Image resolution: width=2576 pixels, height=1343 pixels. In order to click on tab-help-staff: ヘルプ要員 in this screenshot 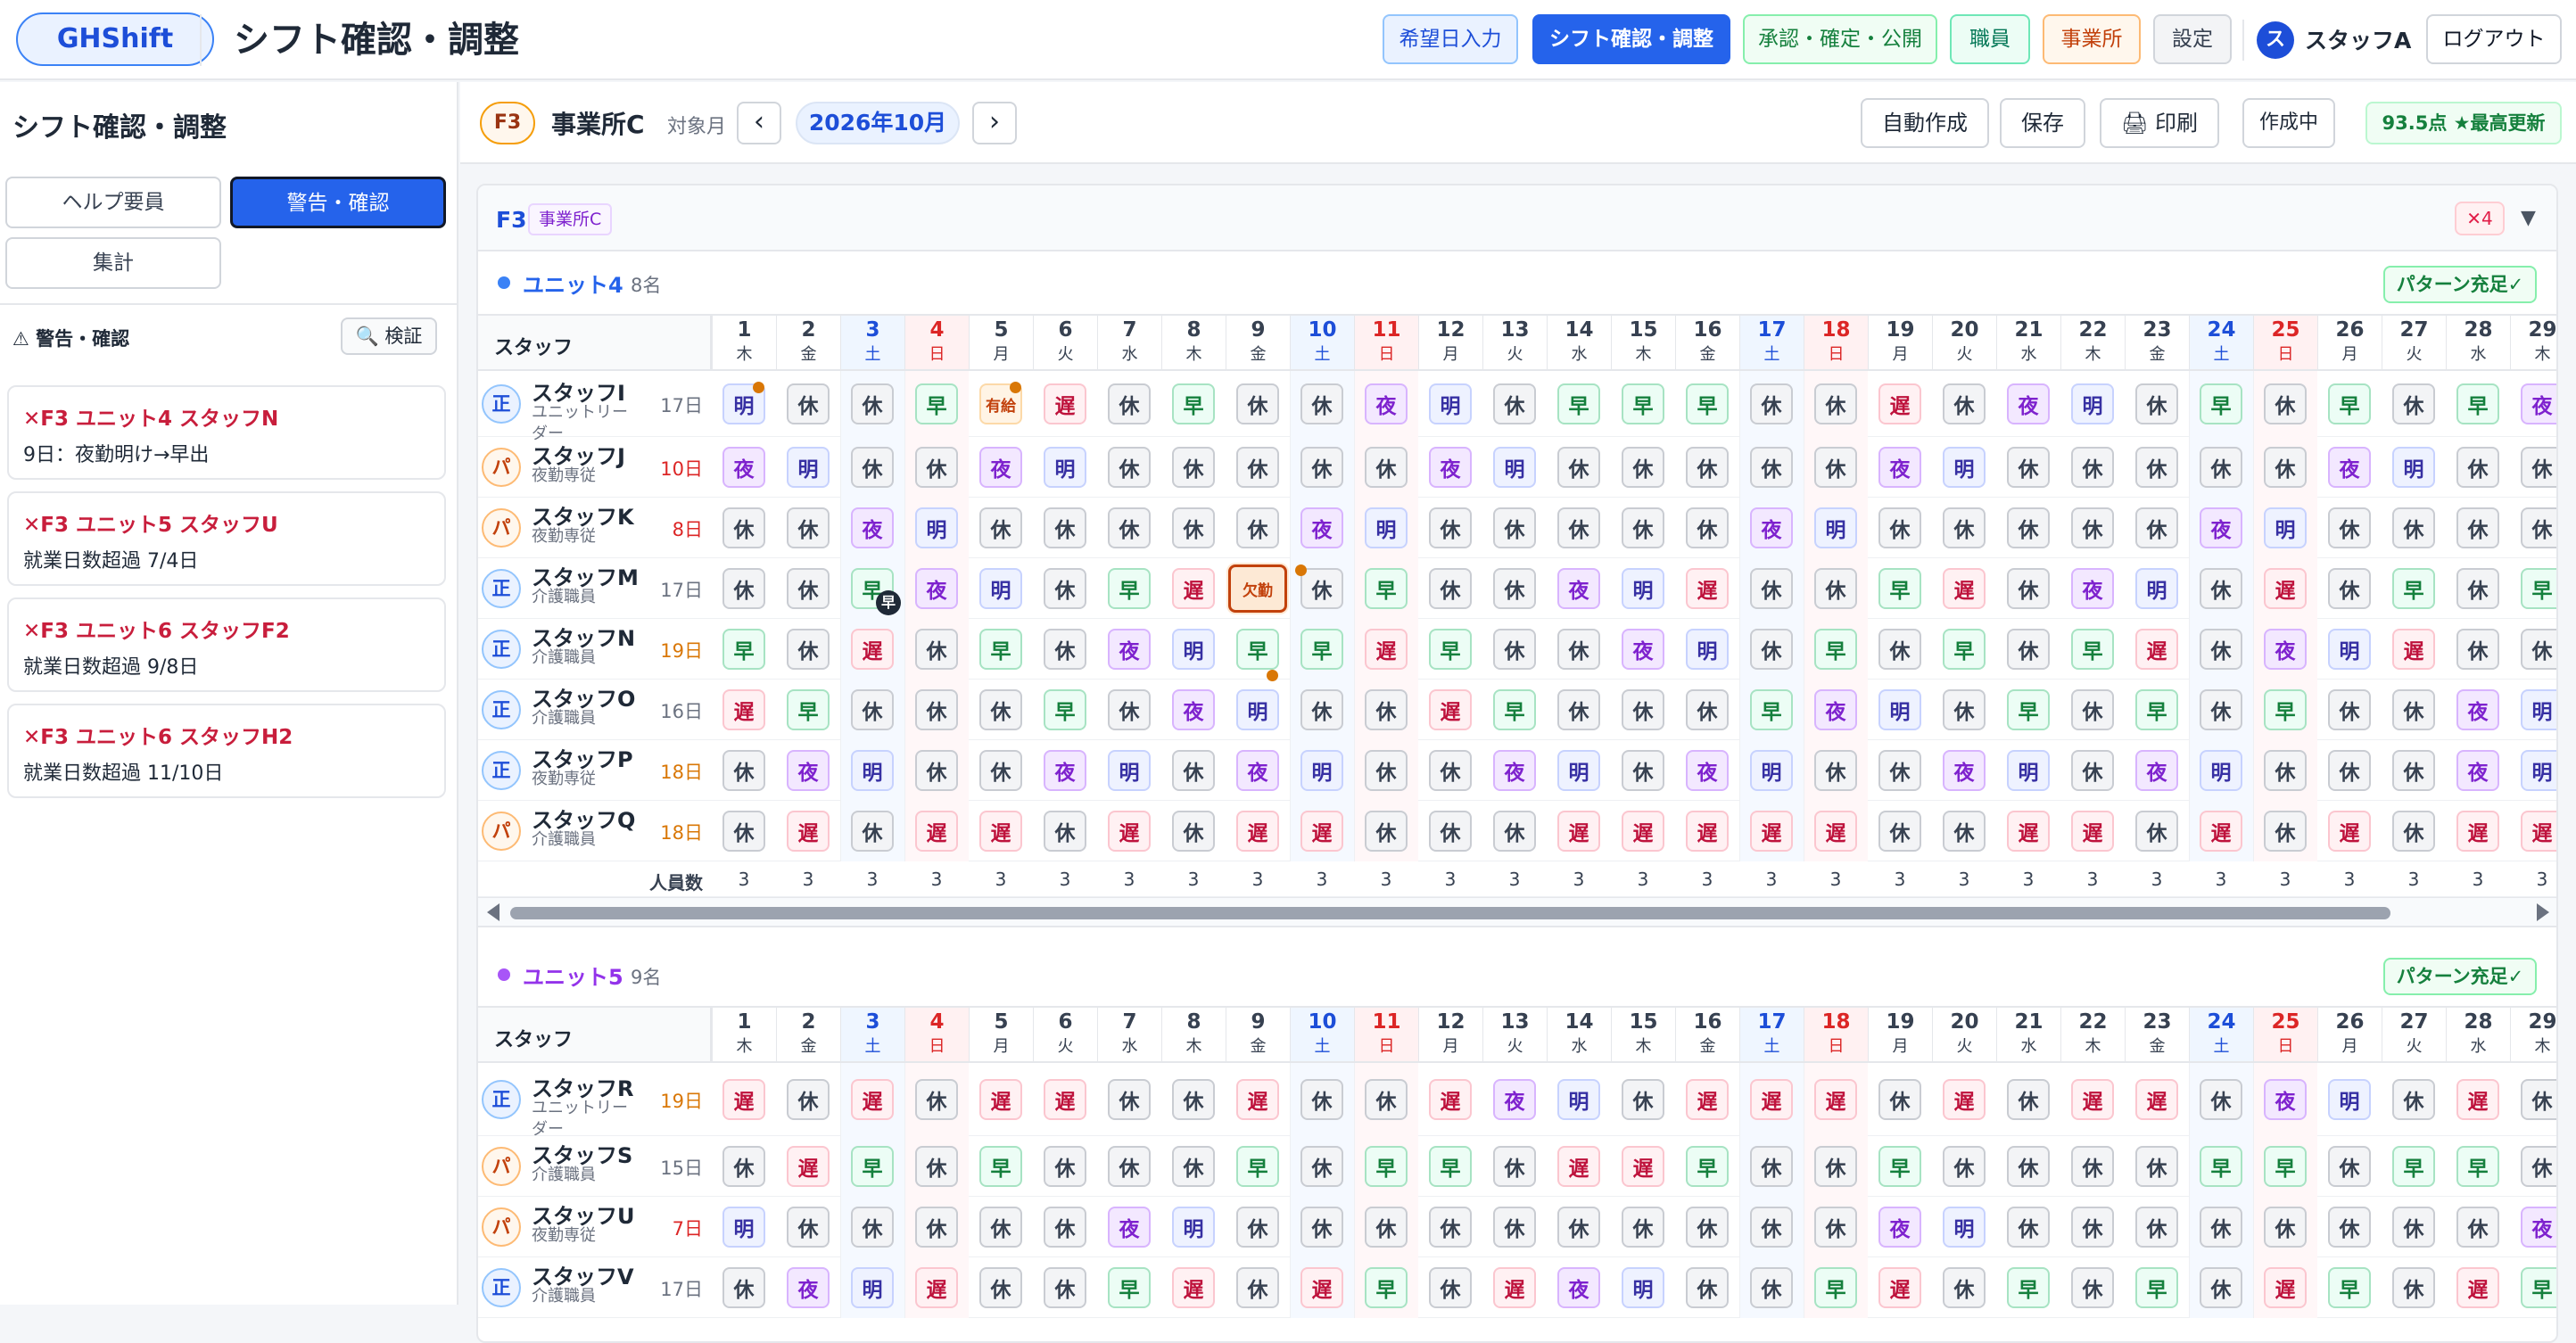, I will do `click(113, 202)`.